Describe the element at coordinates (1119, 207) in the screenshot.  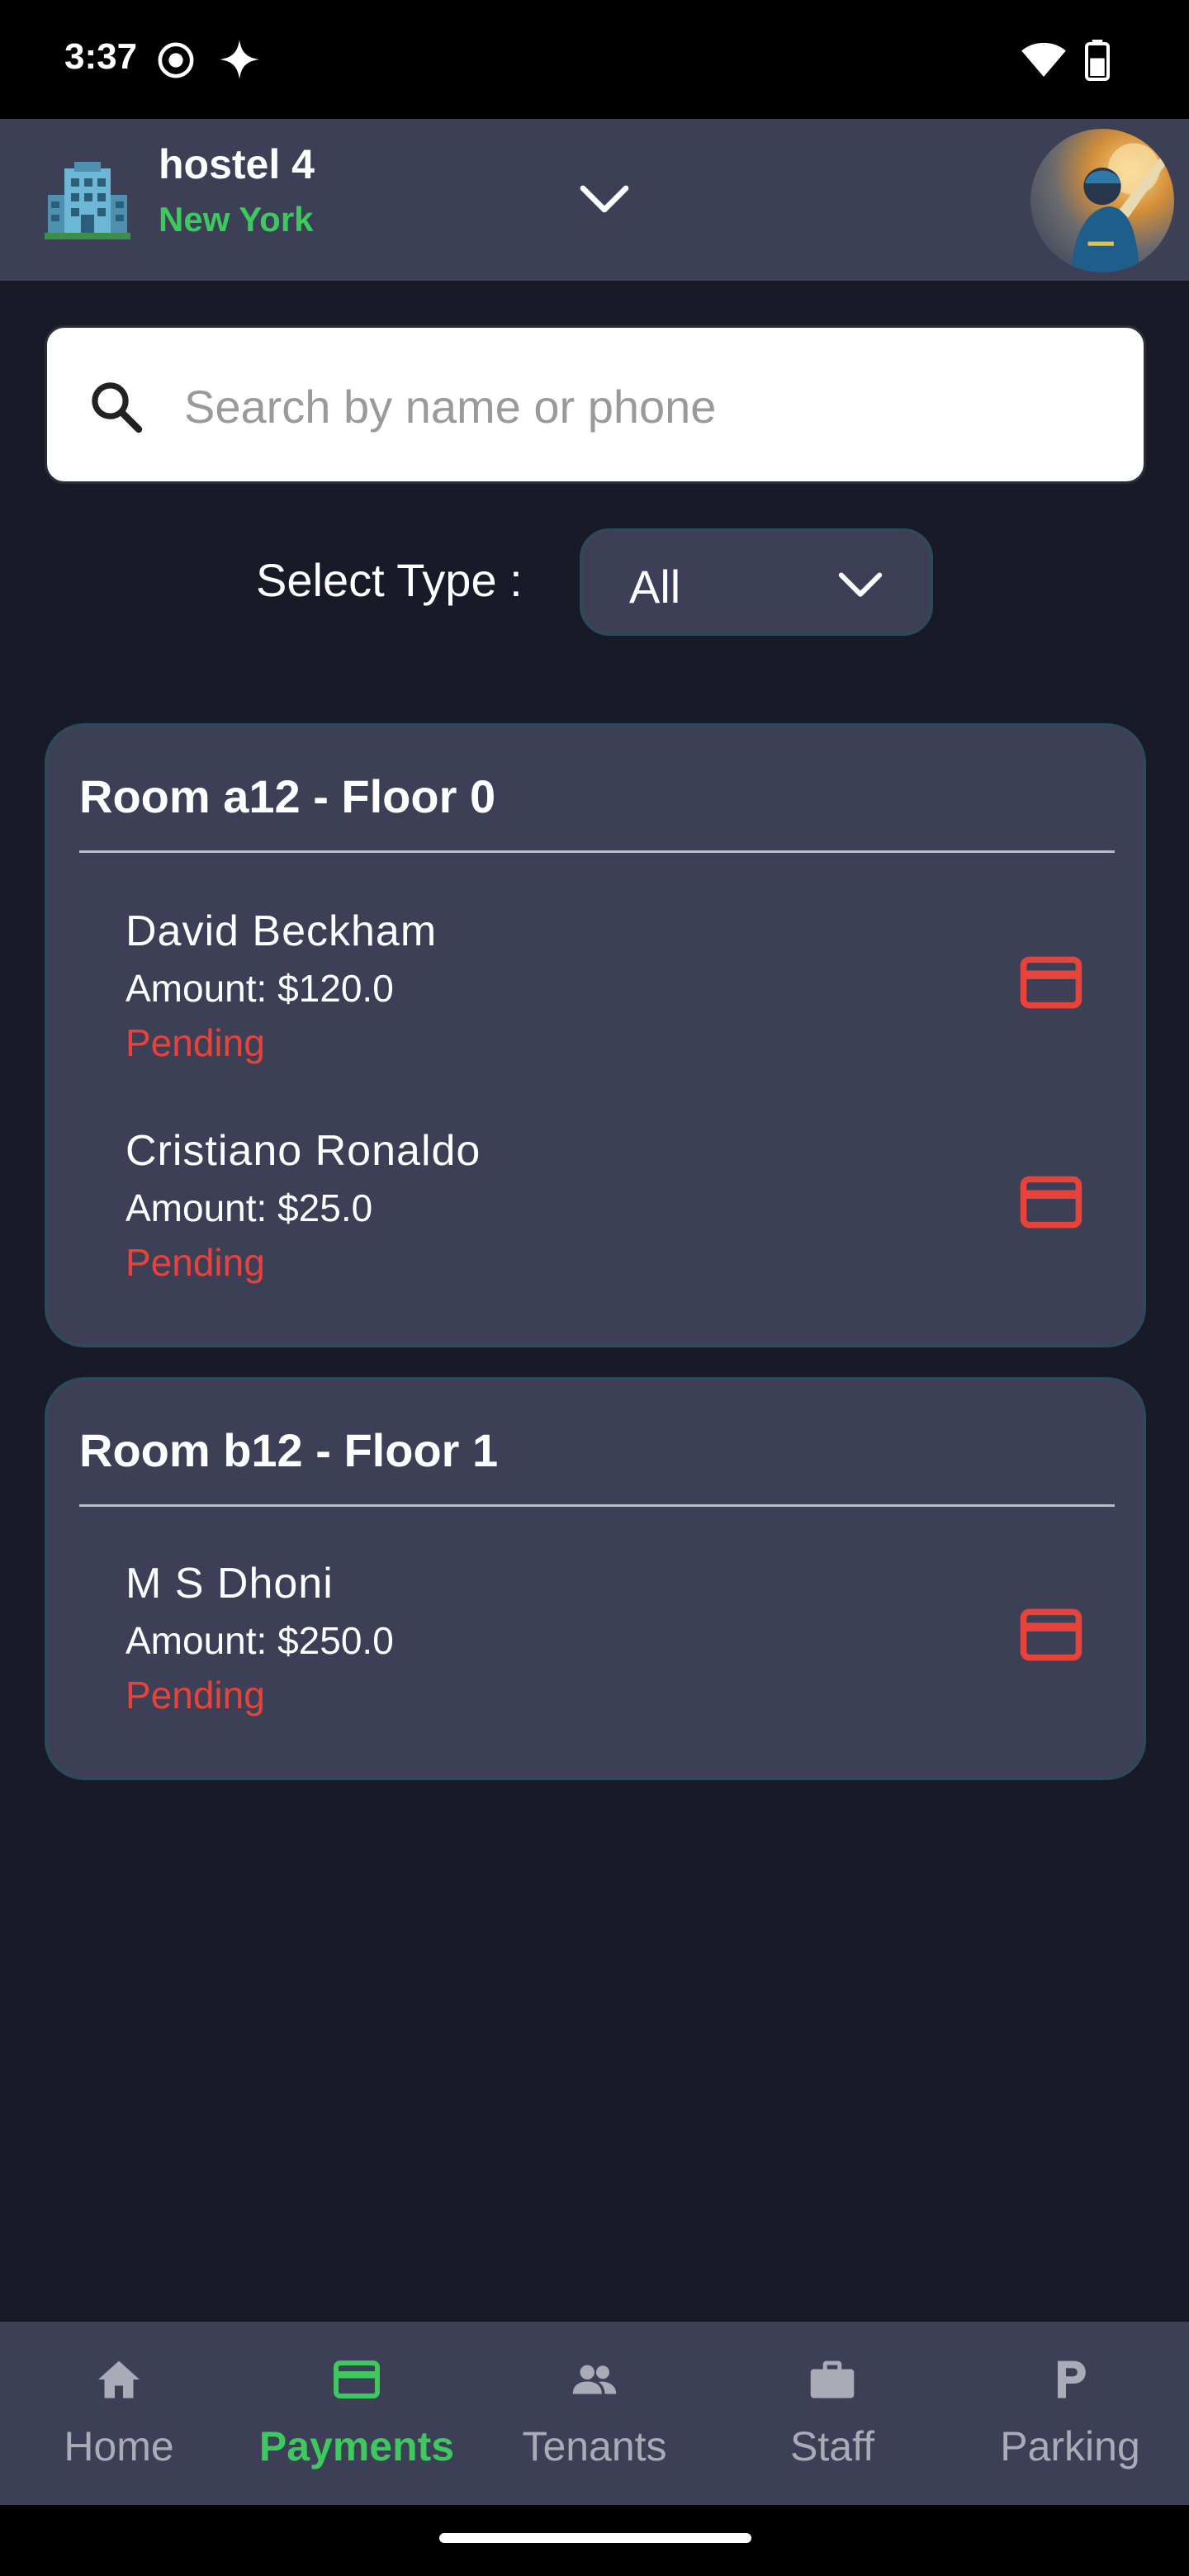
I see `avatar-image` at that location.